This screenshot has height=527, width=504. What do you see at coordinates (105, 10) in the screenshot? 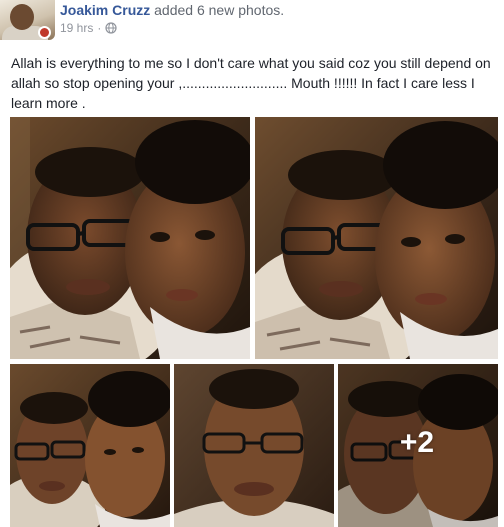
I see `author-name-link: Joakim Cruzz` at bounding box center [105, 10].